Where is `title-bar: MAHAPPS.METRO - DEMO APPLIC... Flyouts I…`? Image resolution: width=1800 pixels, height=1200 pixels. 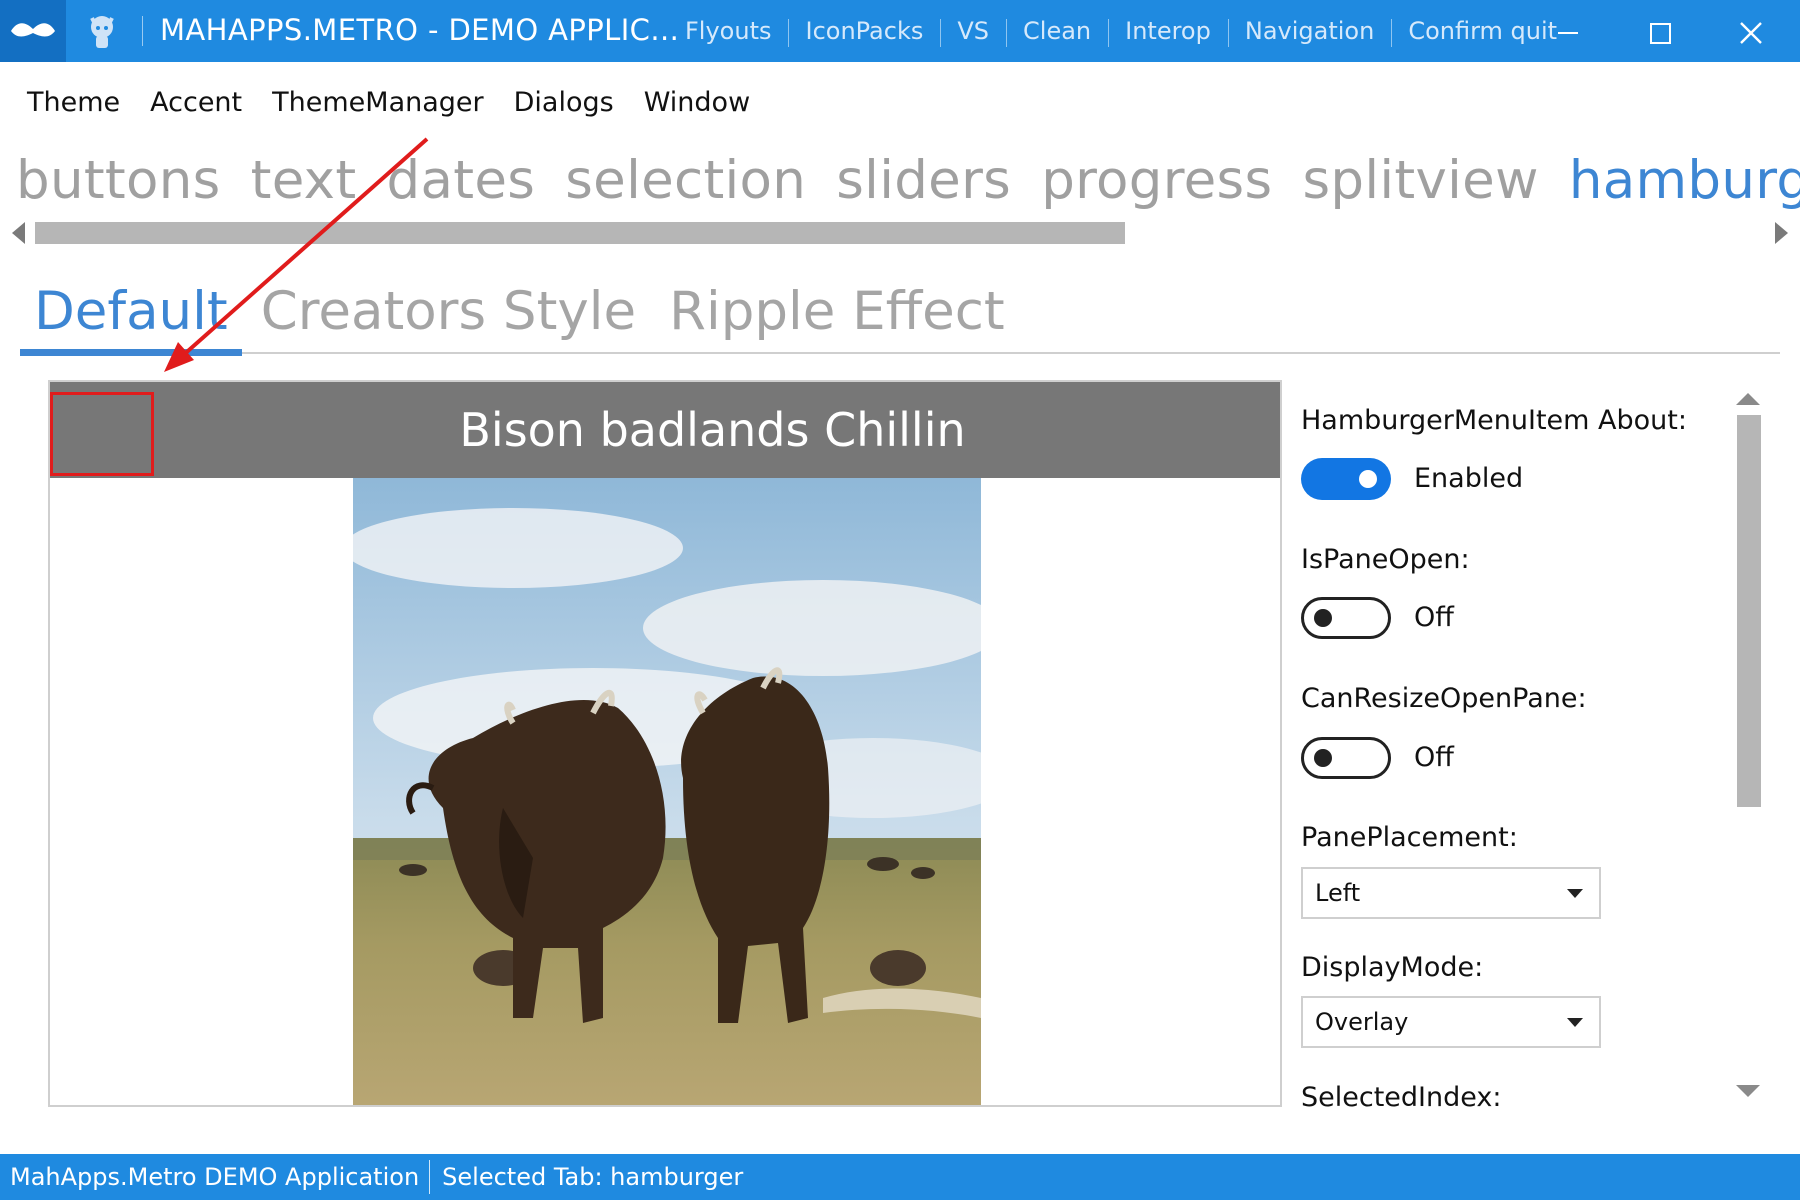 title-bar: MAHAPPS.METRO - DEMO APPLIC... Flyouts I… is located at coordinates (900, 31).